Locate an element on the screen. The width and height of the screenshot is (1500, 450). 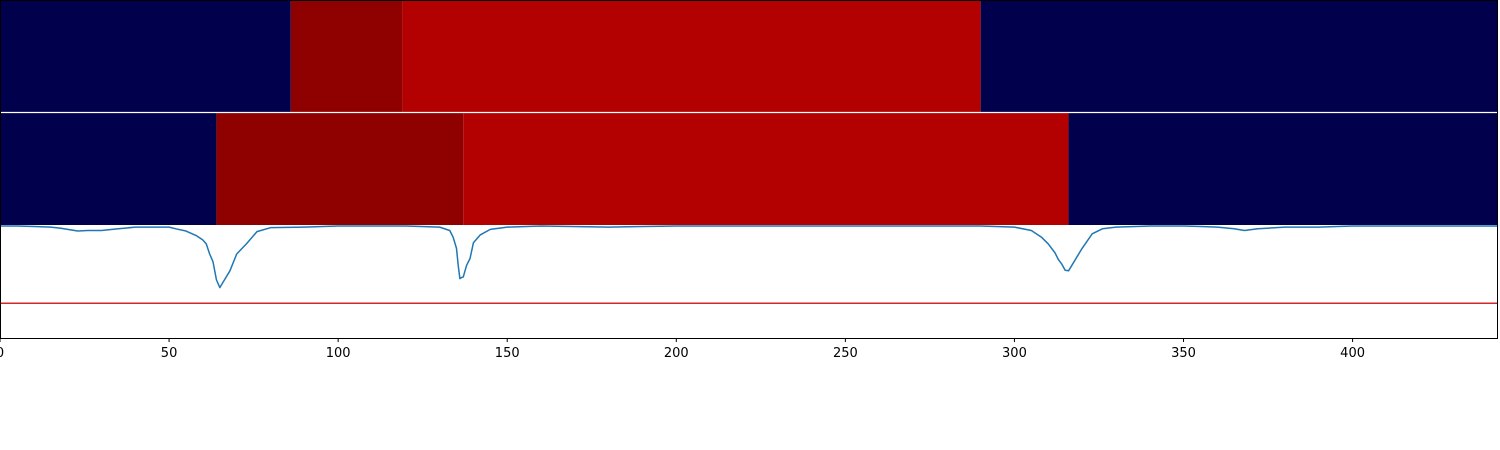
x-tick-label-400: 400 is located at coordinates (1352, 353).